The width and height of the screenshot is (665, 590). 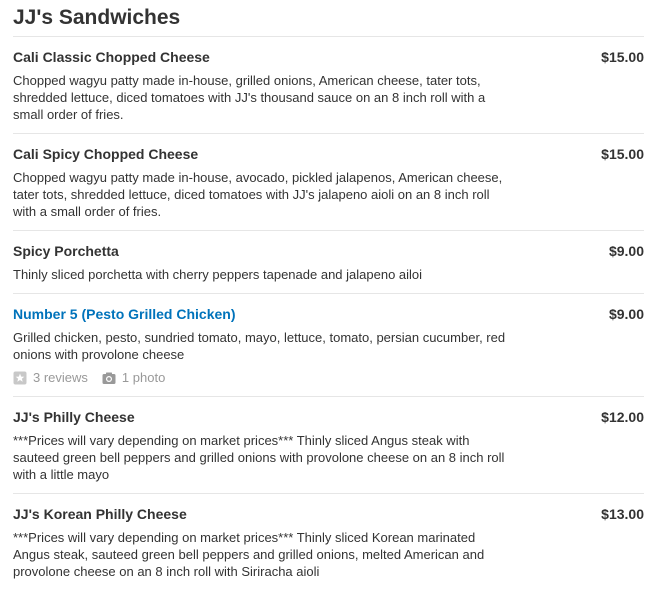 I want to click on item-name: Cali Classic Chopped Cheese, so click(x=111, y=57).